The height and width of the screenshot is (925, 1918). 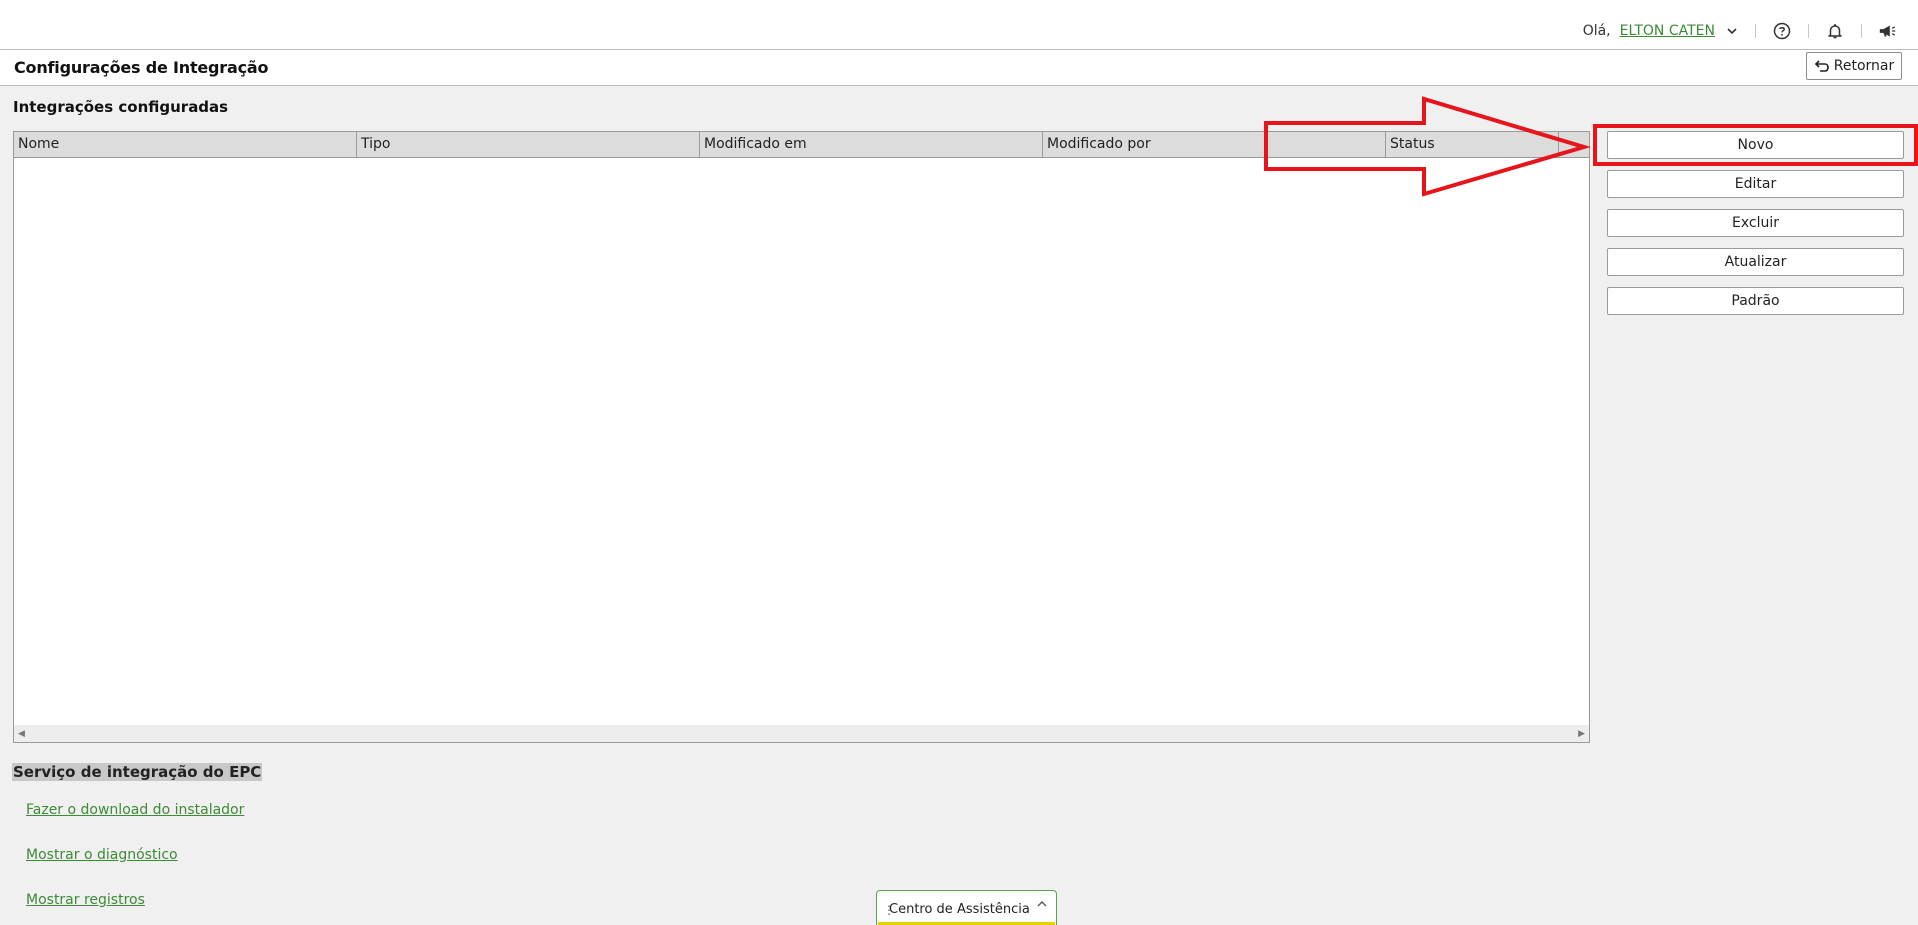 What do you see at coordinates (959, 68) in the screenshot?
I see `page-header: Configurações de Integração Retornar` at bounding box center [959, 68].